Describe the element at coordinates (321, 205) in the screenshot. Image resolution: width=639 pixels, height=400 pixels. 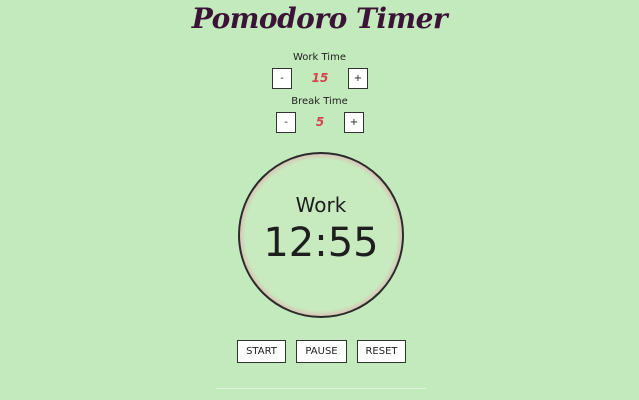
I see `timer-mode-label: Work` at that location.